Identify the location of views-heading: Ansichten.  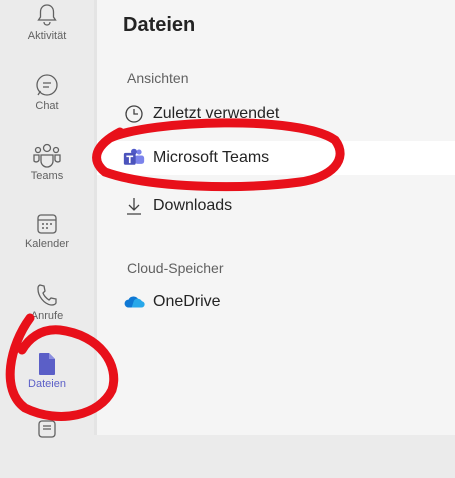
(158, 78).